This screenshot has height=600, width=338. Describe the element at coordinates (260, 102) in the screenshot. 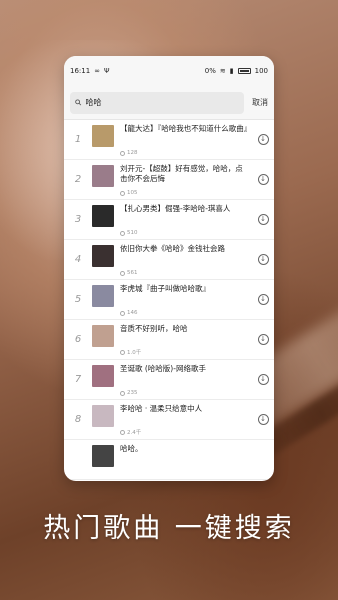

I see `cancel-button: 取消` at that location.